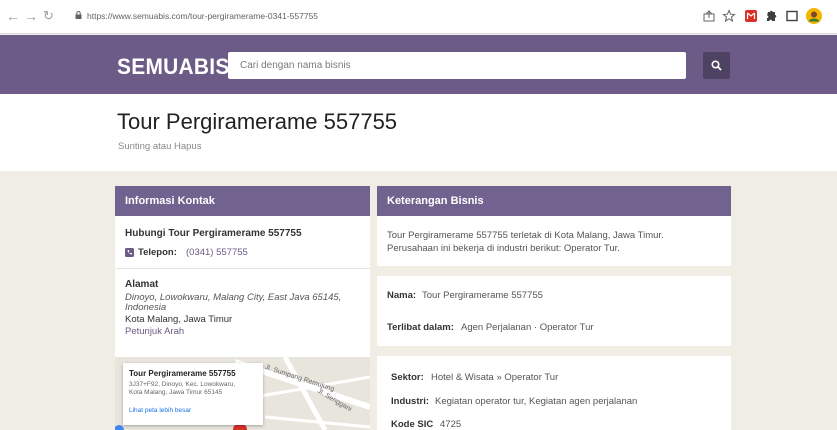  What do you see at coordinates (159, 146) in the screenshot?
I see `edit-delete-link: Sunting atau Hapus` at bounding box center [159, 146].